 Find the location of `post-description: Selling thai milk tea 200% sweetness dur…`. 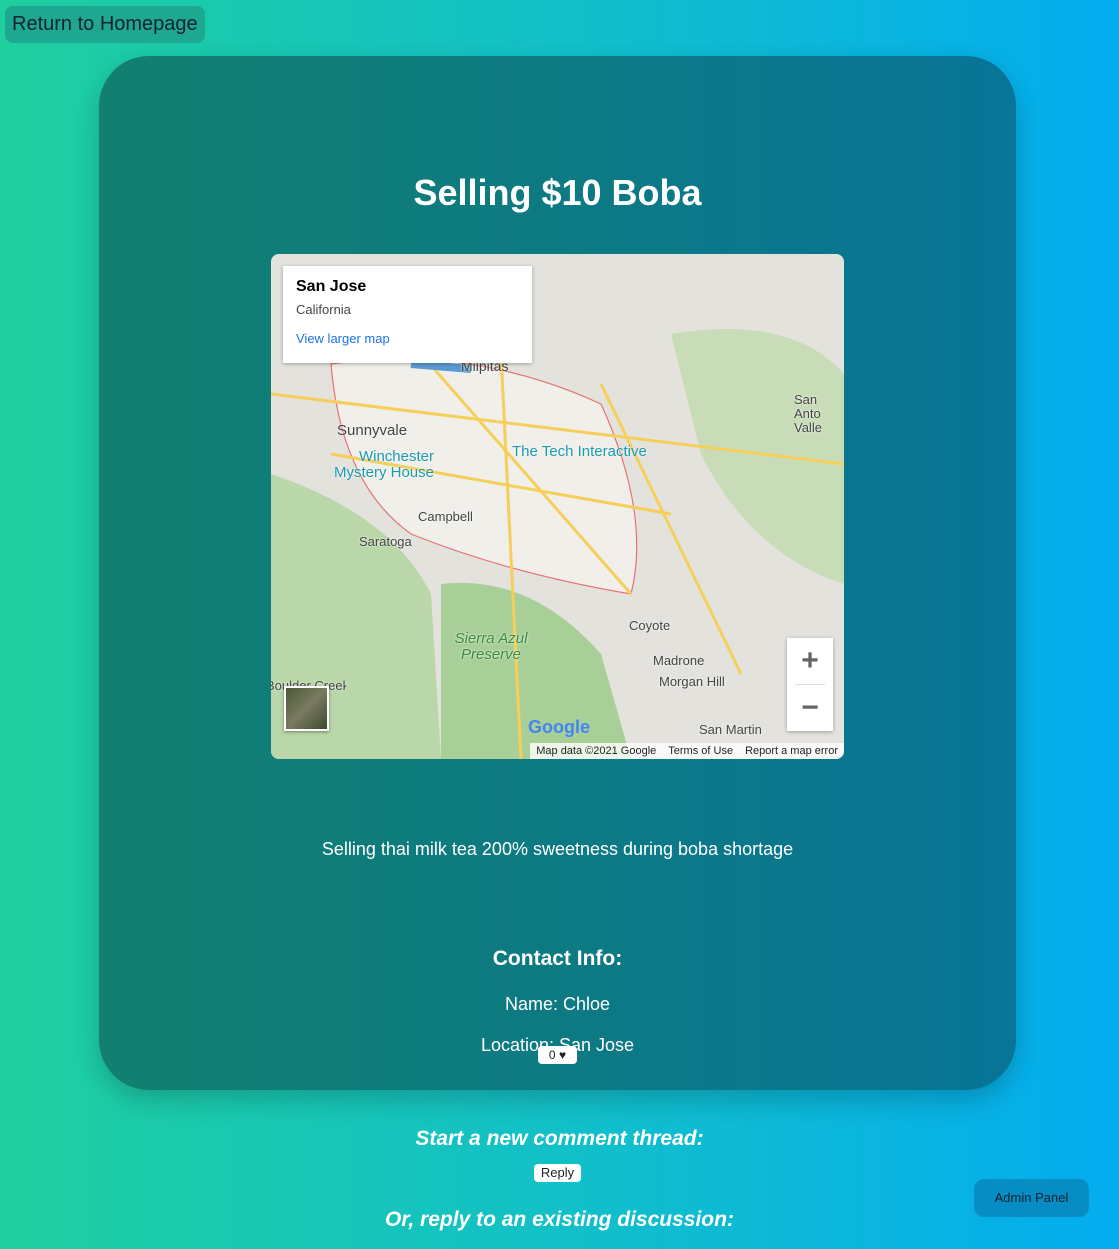

post-description: Selling thai milk tea 200% sweetness dur… is located at coordinates (557, 849).